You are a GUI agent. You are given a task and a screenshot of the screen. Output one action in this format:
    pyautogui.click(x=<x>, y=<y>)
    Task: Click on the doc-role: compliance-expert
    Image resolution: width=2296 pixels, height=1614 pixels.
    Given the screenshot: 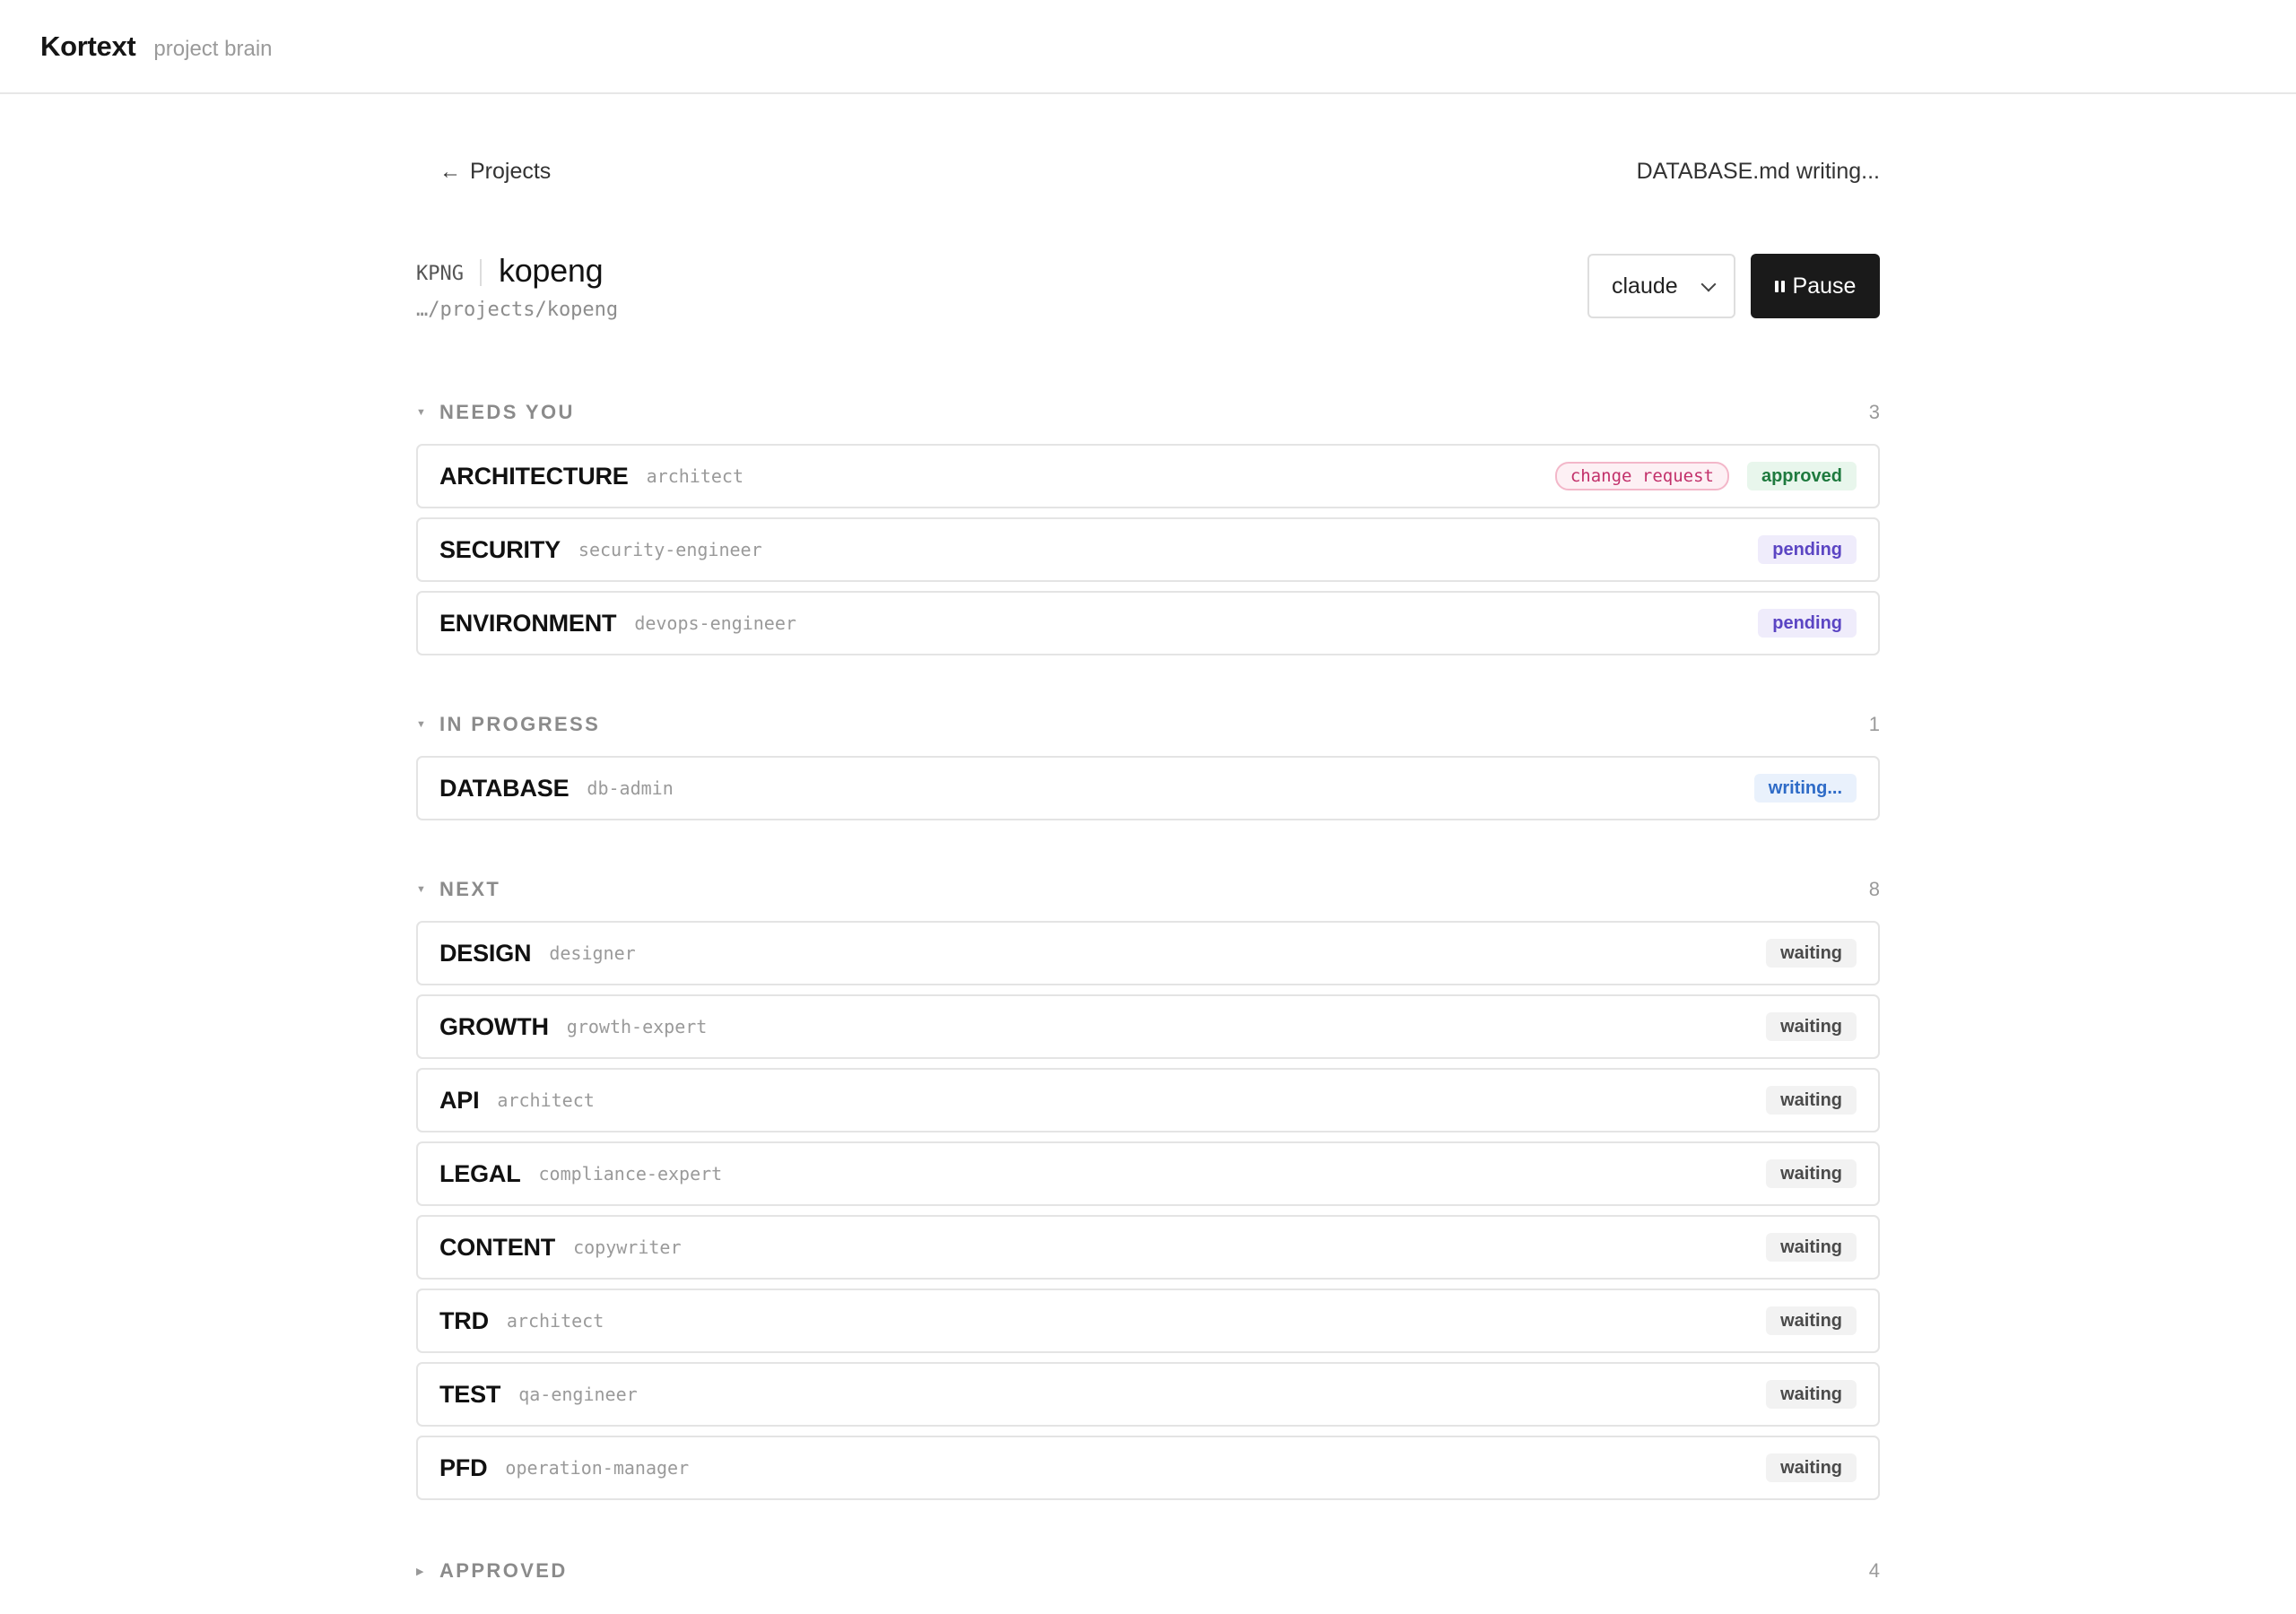 What is the action you would take?
    pyautogui.click(x=630, y=1173)
    